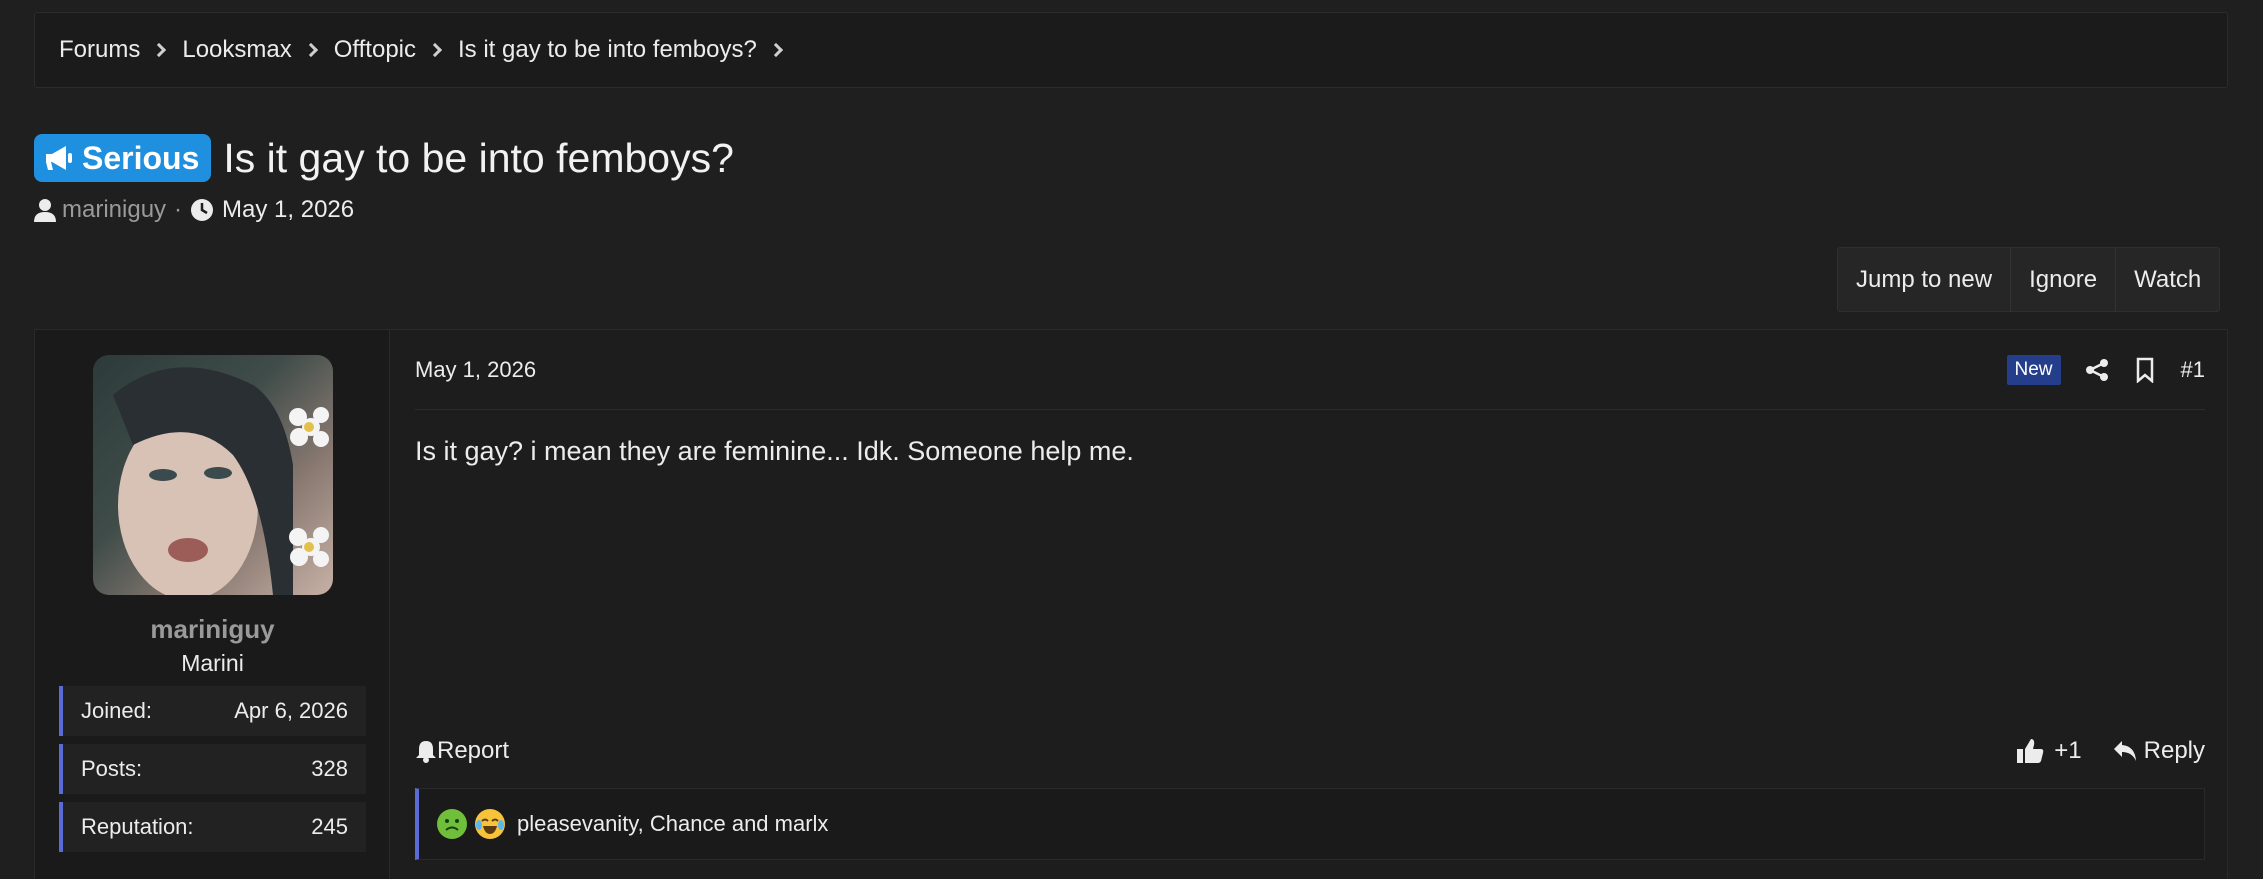 This screenshot has height=879, width=2263. Describe the element at coordinates (114, 210) in the screenshot. I see `thread-author-link: mariniguy` at that location.